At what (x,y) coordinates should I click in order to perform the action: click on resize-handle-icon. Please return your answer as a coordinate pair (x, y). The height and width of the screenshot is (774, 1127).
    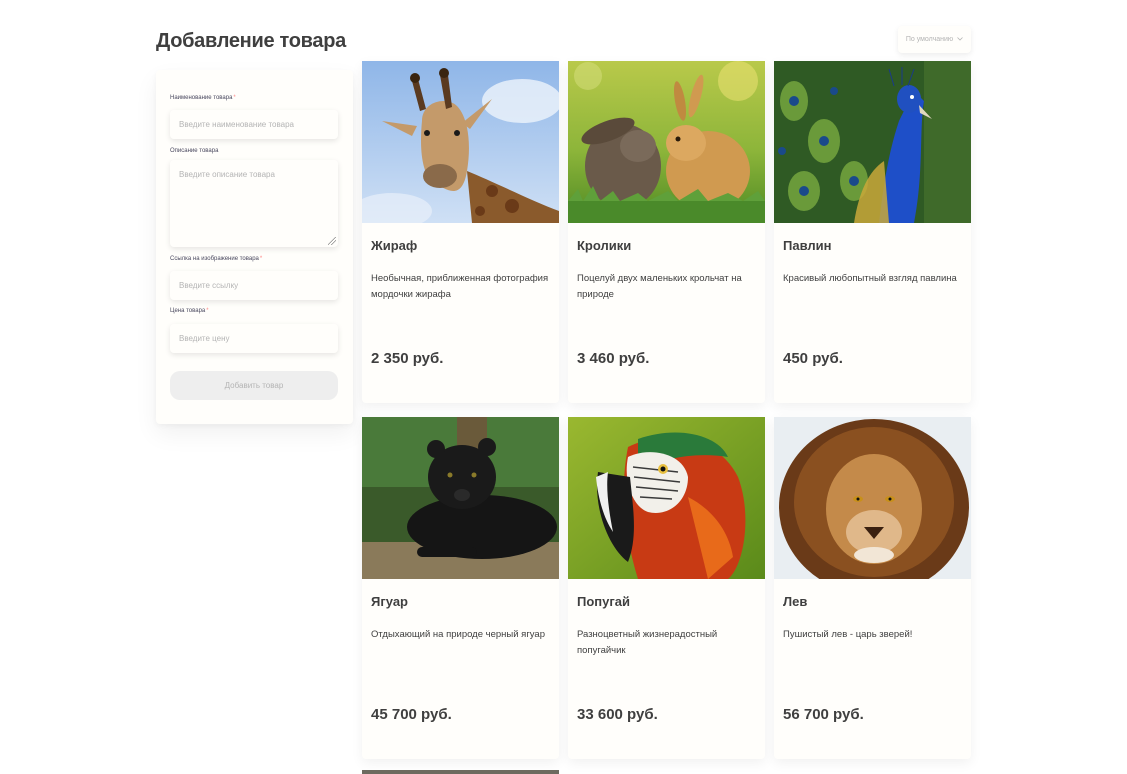
    Looking at the image, I should click on (332, 241).